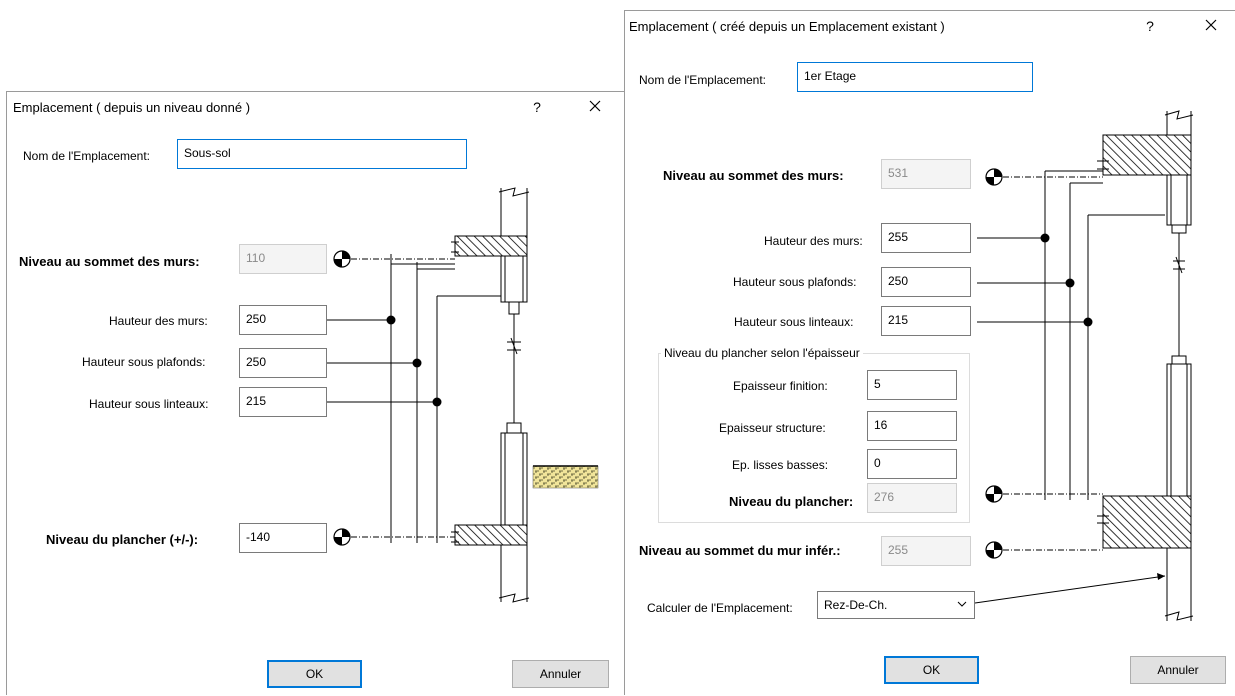 The width and height of the screenshot is (1235, 696). What do you see at coordinates (762, 353) in the screenshot?
I see `group-label: Niveau du plancher selon l'épaisseur` at bounding box center [762, 353].